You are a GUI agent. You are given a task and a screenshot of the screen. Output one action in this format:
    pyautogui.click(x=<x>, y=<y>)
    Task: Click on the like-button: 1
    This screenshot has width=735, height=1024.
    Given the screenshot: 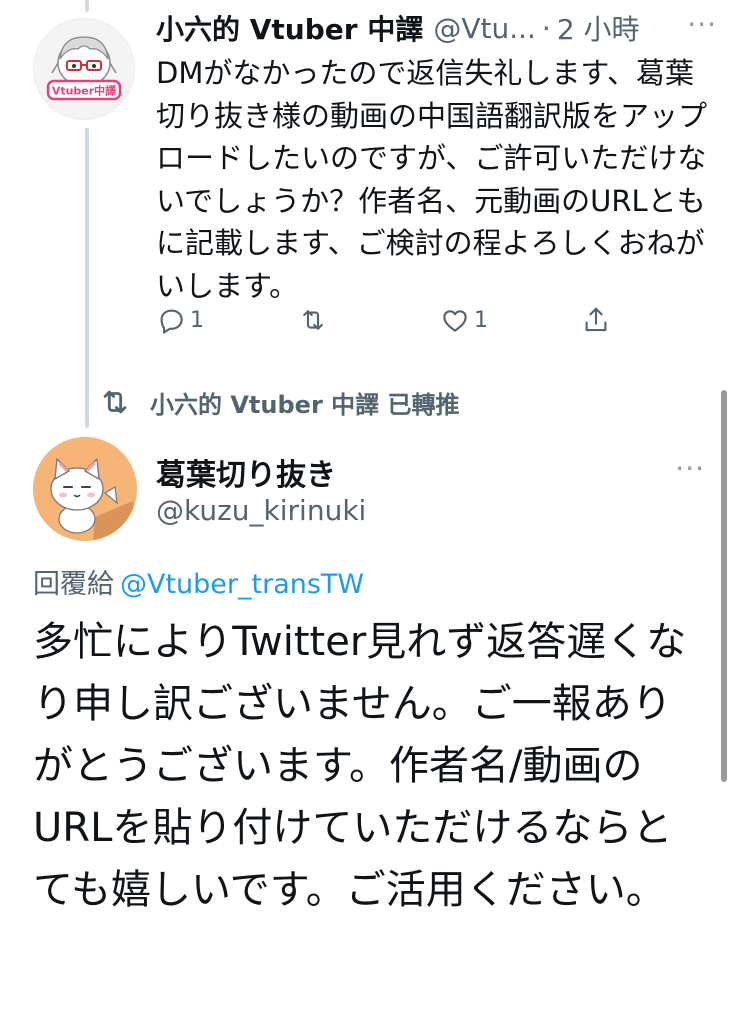 What is the action you would take?
    pyautogui.click(x=464, y=320)
    